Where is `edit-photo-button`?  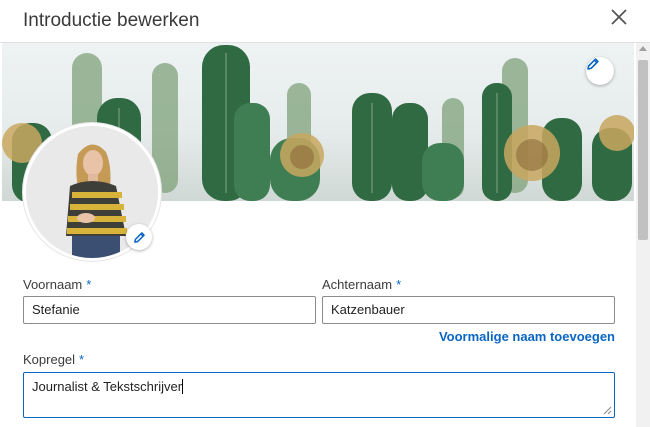
edit-photo-button is located at coordinates (139, 237).